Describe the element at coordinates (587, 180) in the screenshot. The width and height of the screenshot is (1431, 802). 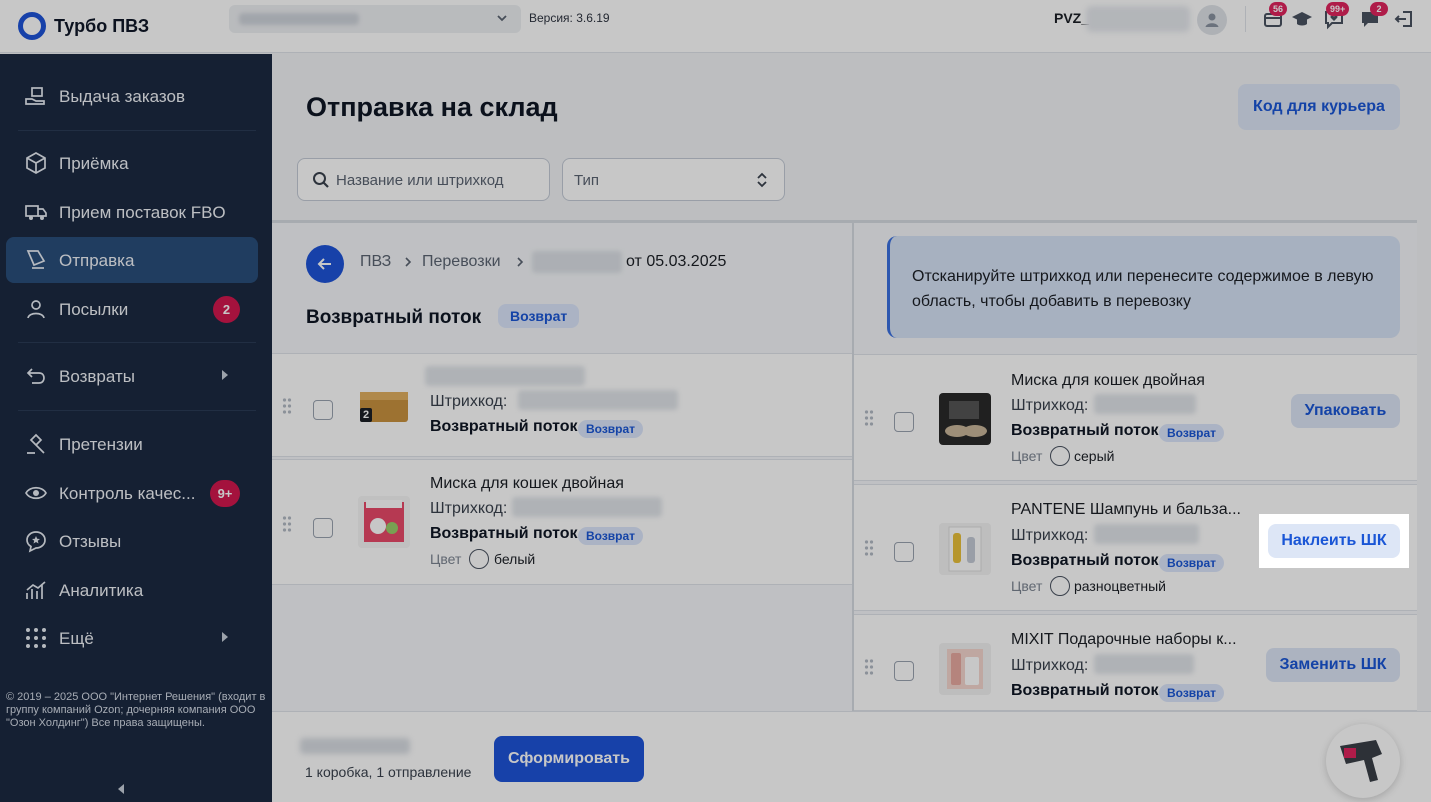
I see `type-select-label: Тип` at that location.